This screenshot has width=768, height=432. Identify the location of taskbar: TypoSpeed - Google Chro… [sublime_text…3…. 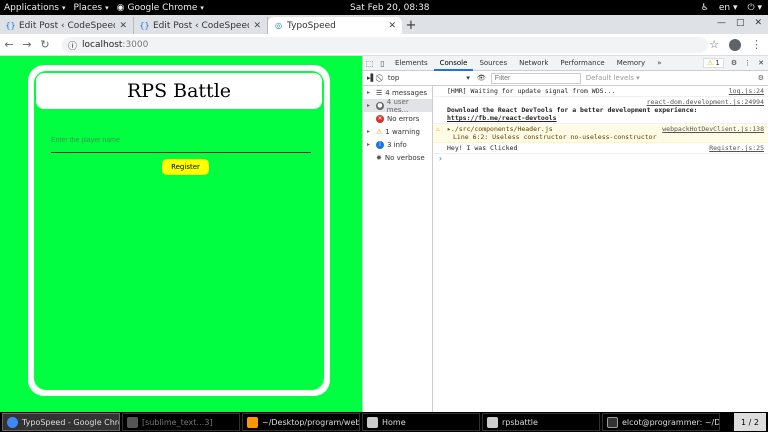
(384, 422).